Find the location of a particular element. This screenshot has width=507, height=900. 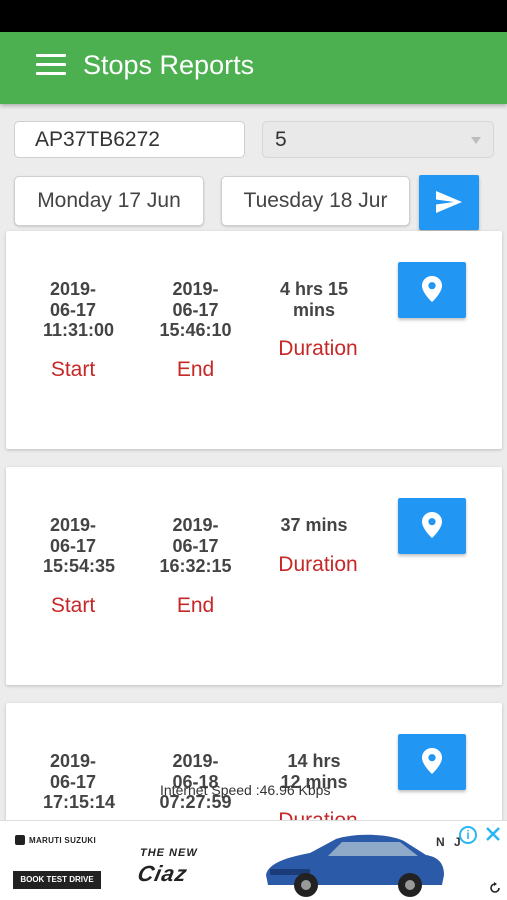

end-time: 16:32:15 is located at coordinates (195, 566).